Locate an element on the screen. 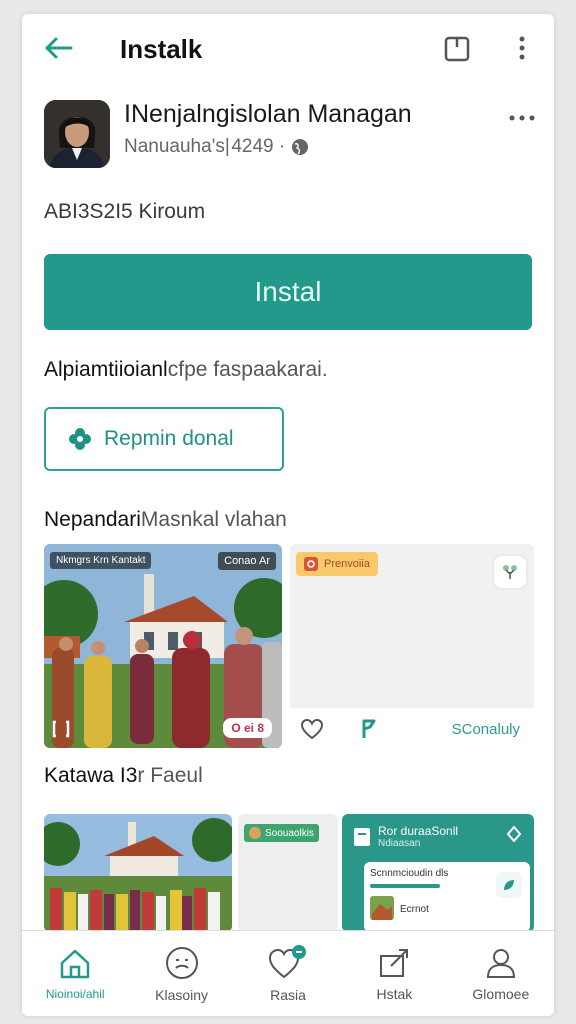 The height and width of the screenshot is (1024, 576). avatar-icon is located at coordinates (255, 833).